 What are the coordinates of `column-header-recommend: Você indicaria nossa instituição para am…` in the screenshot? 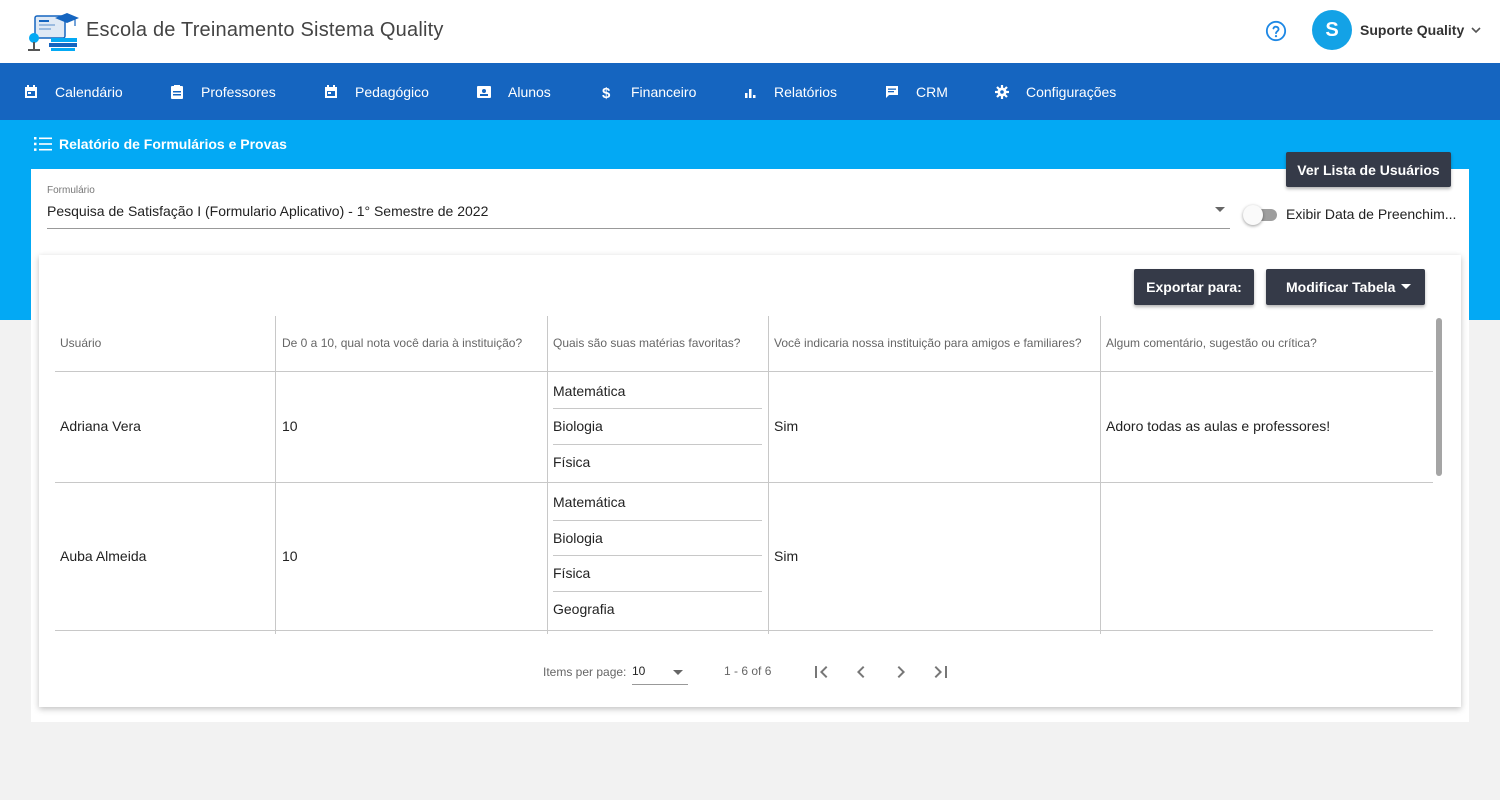 It's located at (928, 343).